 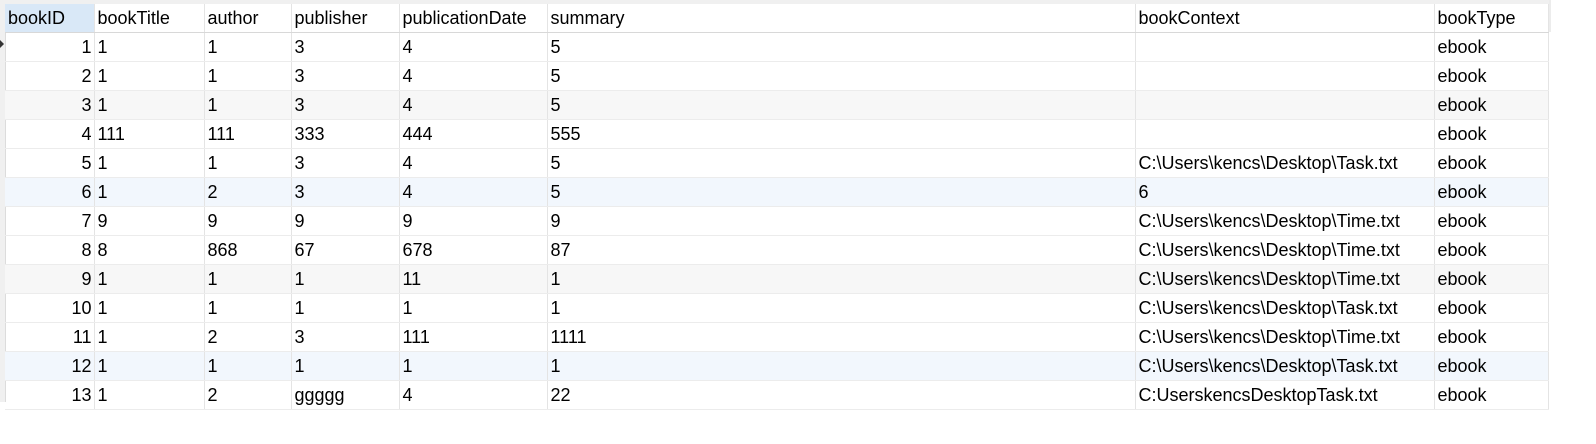 I want to click on cell-publisher: 1, so click(x=345, y=279).